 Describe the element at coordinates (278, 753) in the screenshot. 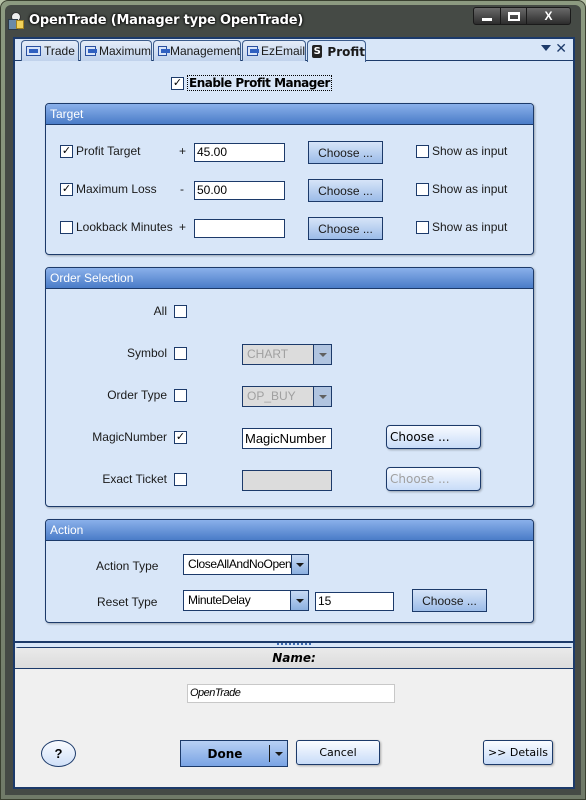

I see `done-dropdown-chevron-icon` at that location.